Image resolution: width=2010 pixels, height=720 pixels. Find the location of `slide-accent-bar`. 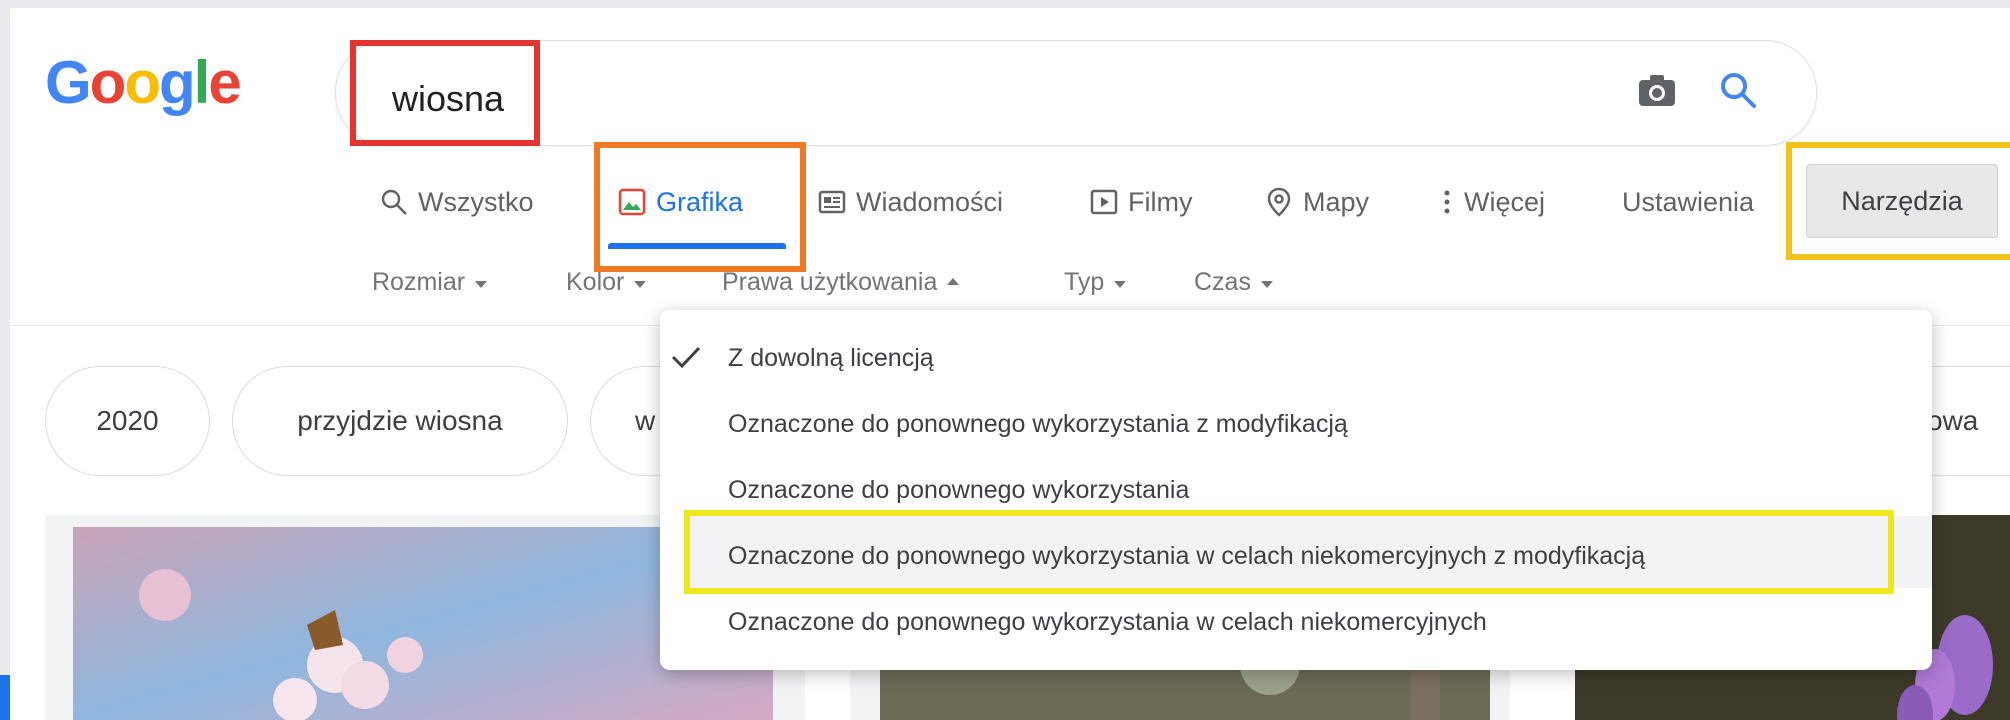

slide-accent-bar is located at coordinates (5, 697).